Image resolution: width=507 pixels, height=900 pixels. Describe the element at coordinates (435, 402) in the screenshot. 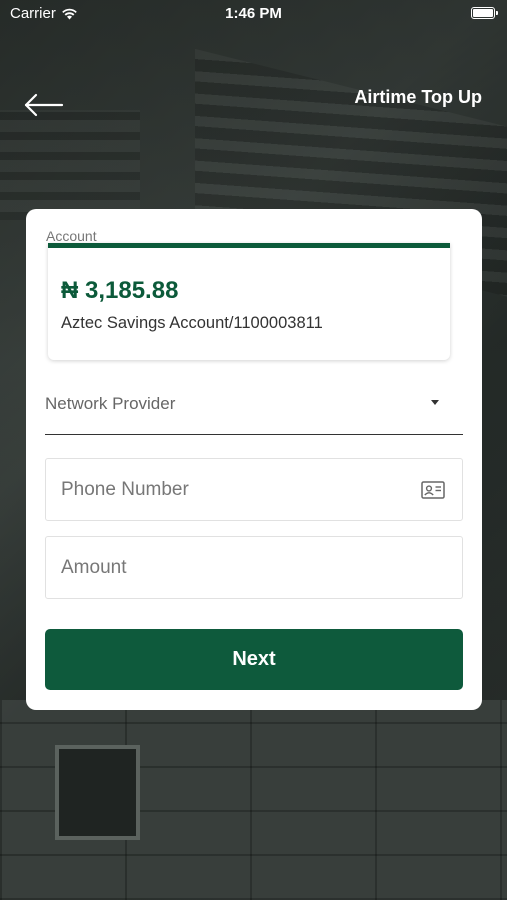

I see `caret-down-icon` at that location.